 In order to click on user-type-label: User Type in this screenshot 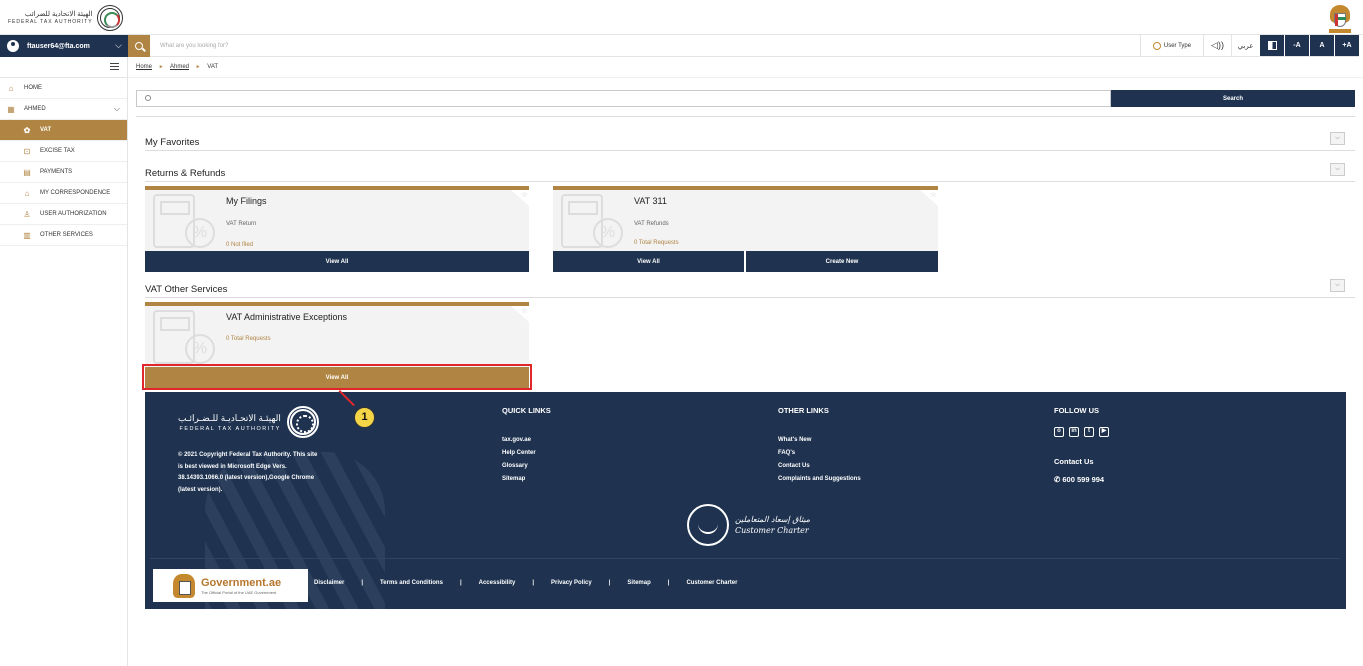, I will do `click(1177, 45)`.